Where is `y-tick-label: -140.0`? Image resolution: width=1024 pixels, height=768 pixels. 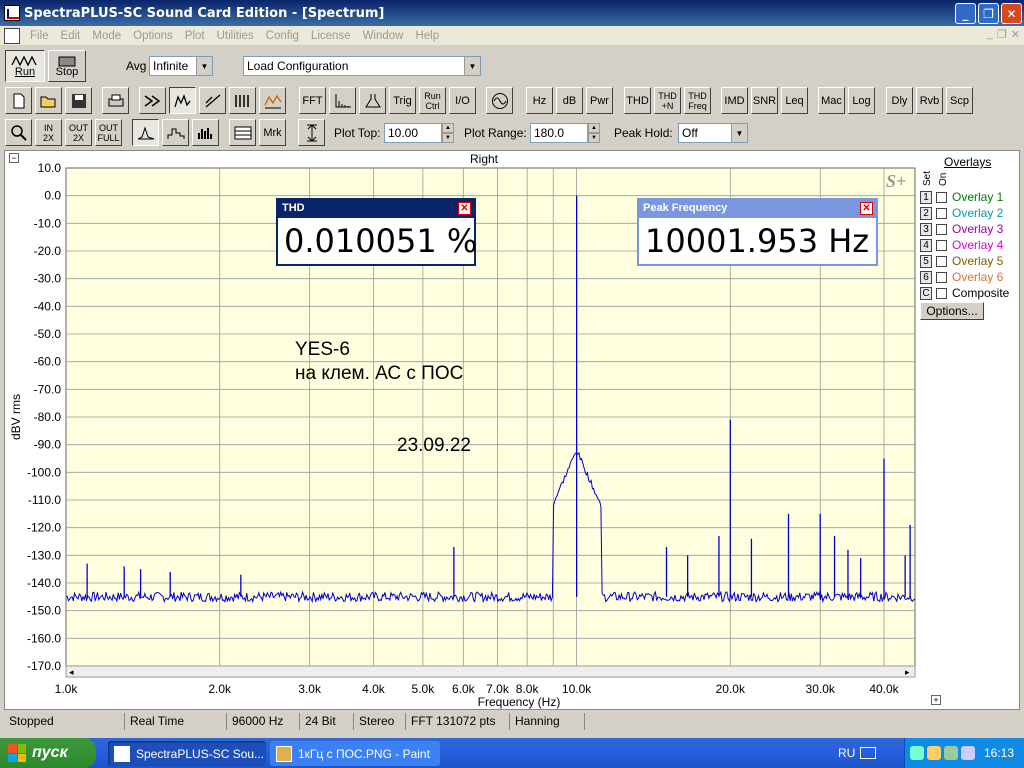
y-tick-label: -140.0 is located at coordinates (44, 583).